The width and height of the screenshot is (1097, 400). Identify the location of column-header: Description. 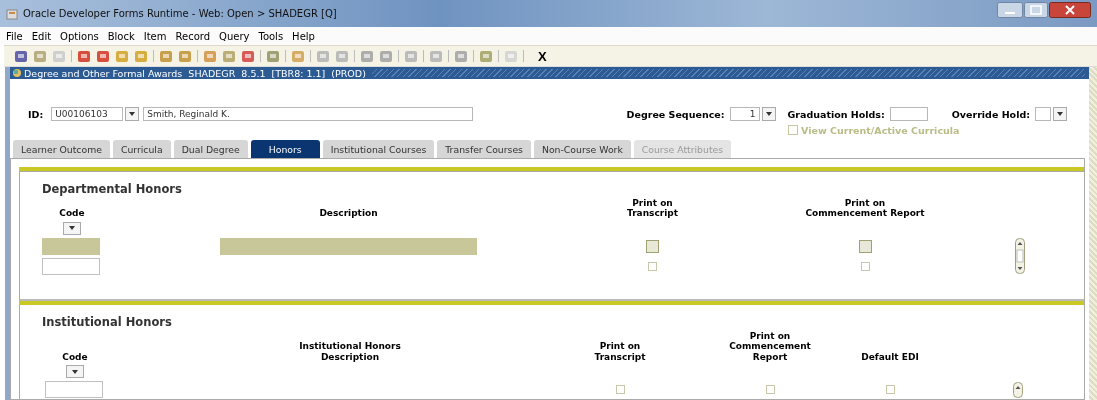
(348, 213).